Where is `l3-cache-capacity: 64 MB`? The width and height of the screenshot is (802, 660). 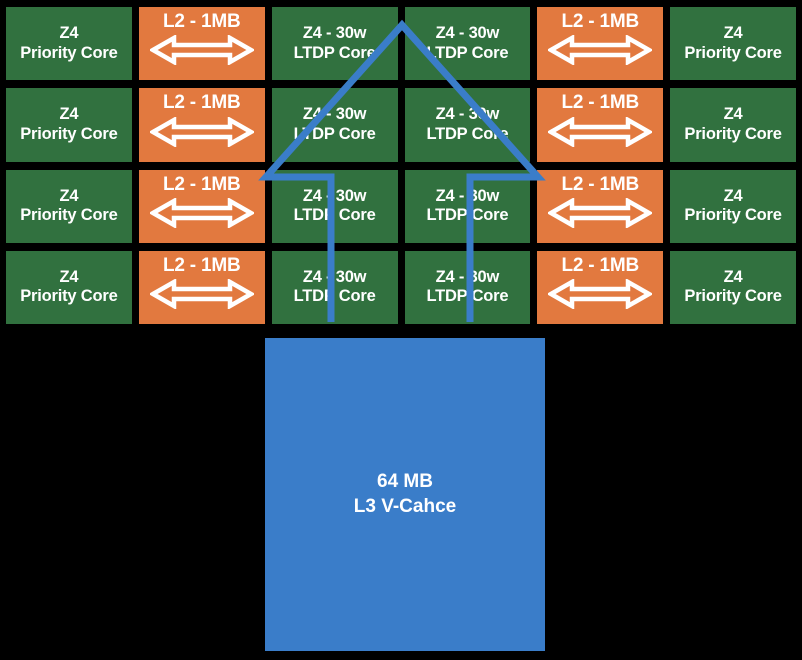
l3-cache-capacity: 64 MB is located at coordinates (405, 481).